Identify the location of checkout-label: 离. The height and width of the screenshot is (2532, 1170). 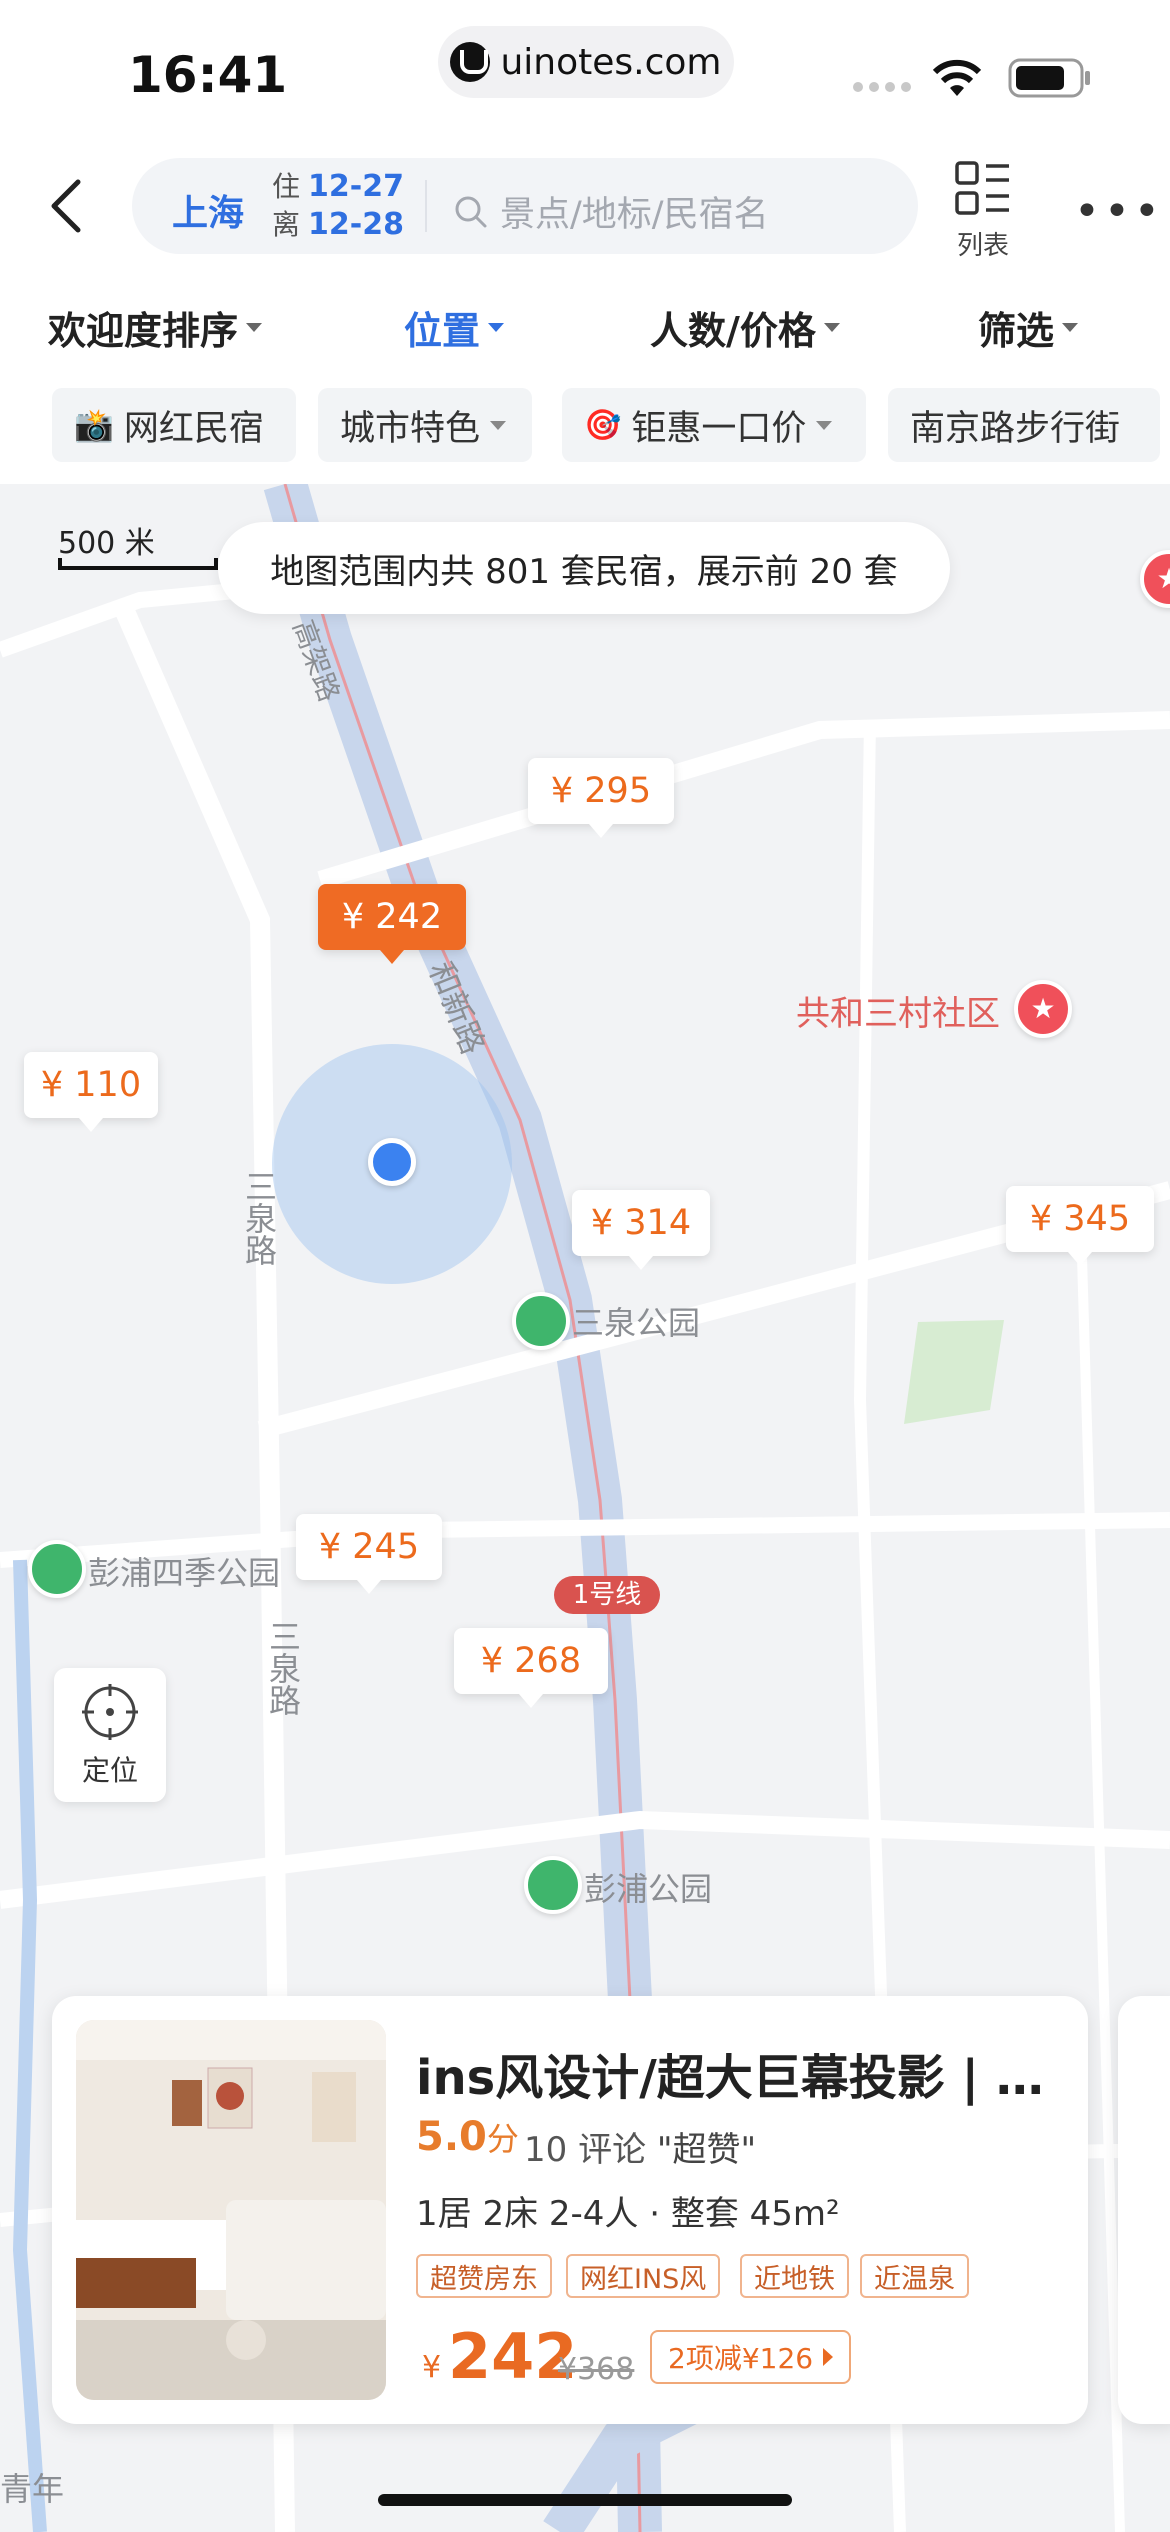
(286, 224).